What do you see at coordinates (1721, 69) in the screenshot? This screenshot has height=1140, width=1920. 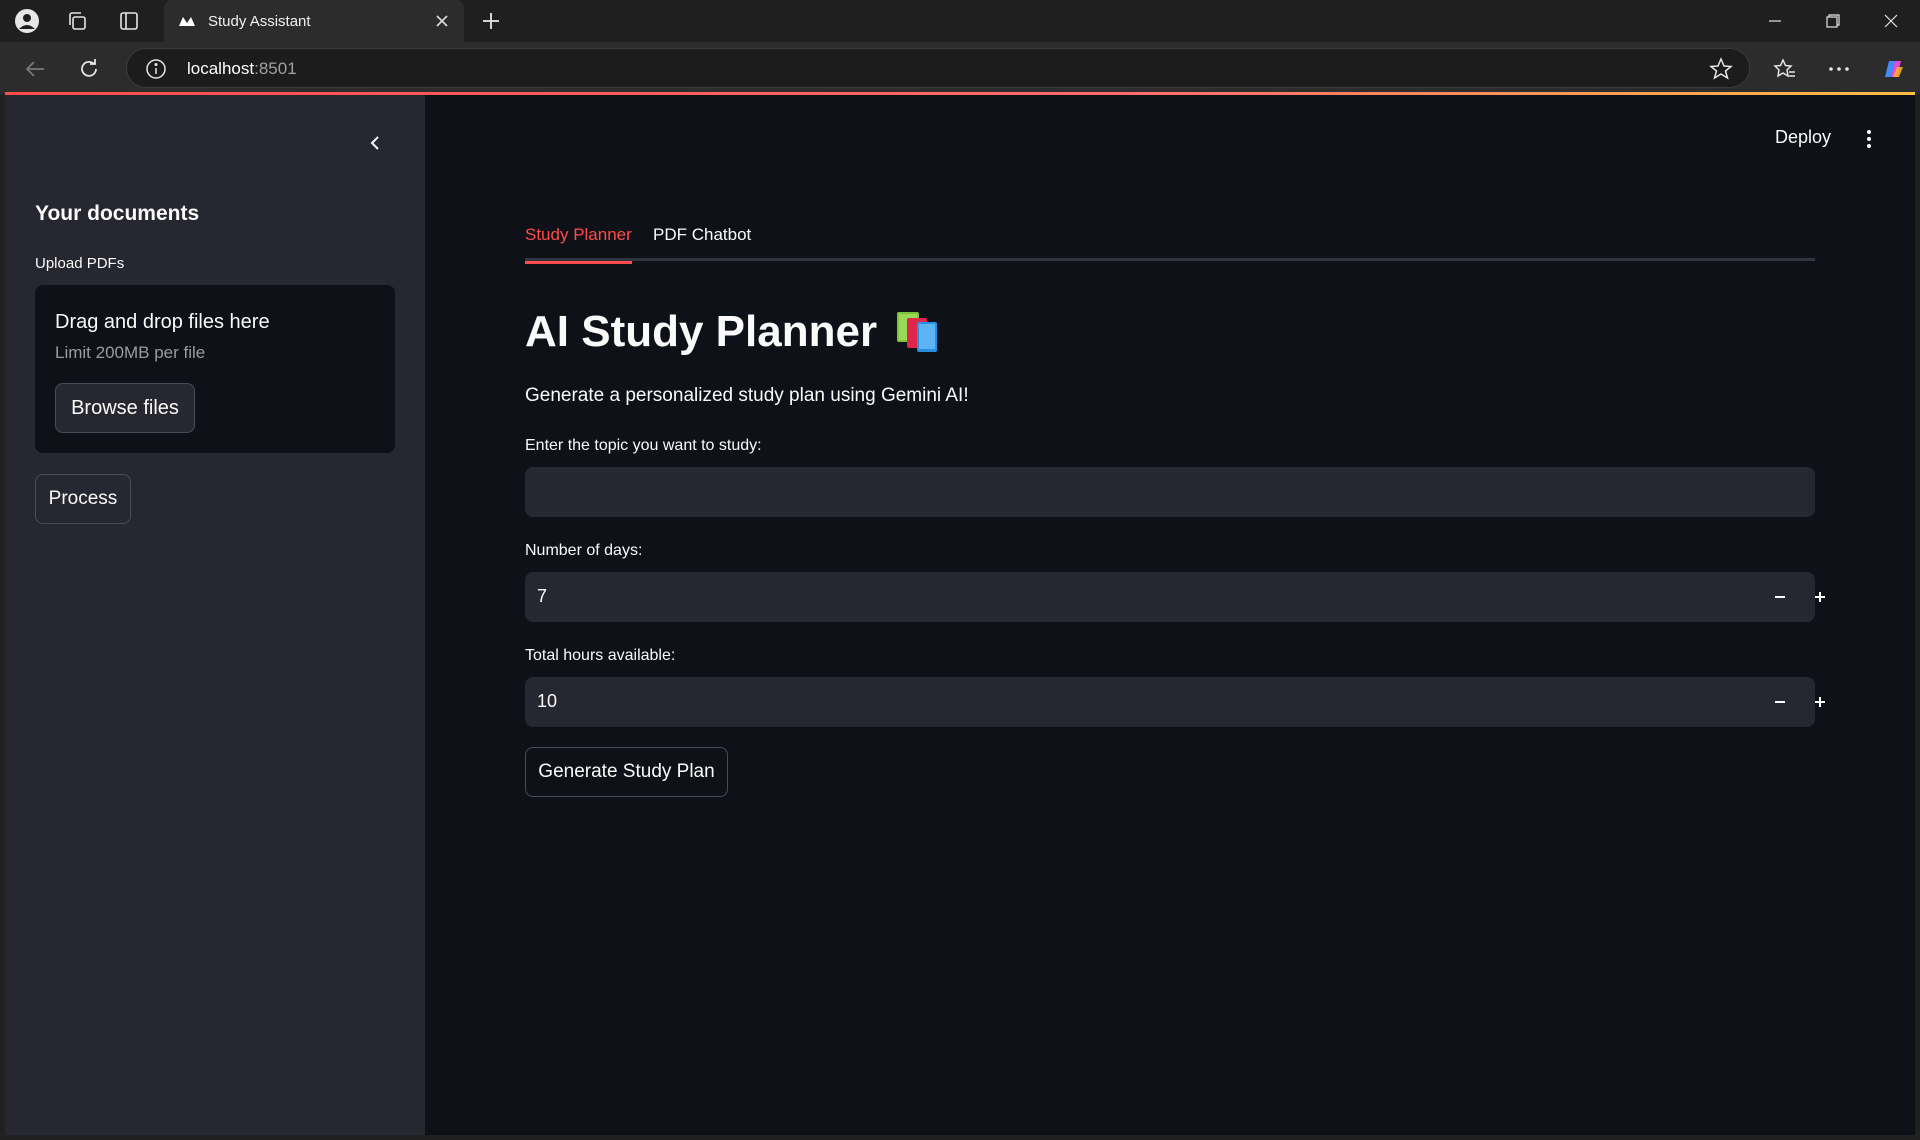 I see `favorite-star-icon` at bounding box center [1721, 69].